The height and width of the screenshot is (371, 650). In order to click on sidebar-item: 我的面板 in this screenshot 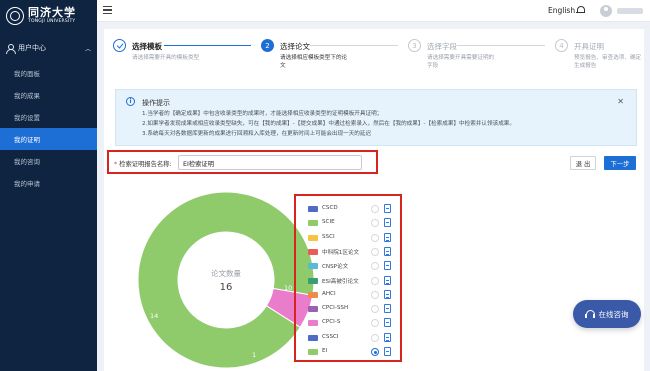, I will do `click(48, 73)`.